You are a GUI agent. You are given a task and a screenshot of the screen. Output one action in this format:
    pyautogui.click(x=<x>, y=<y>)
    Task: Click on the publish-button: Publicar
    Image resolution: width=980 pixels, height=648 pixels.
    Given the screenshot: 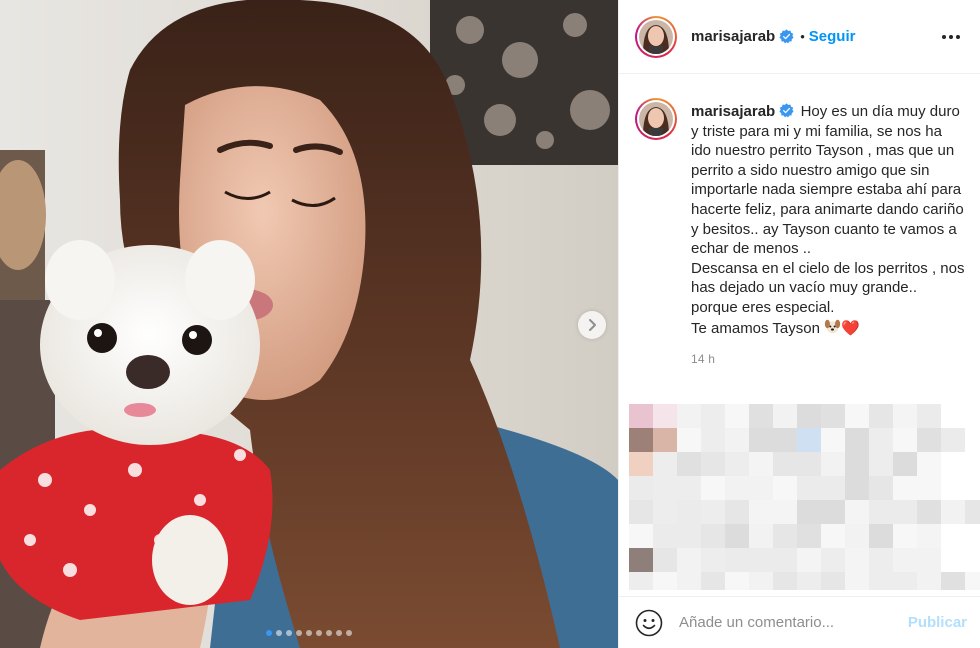 What is the action you would take?
    pyautogui.click(x=937, y=622)
    